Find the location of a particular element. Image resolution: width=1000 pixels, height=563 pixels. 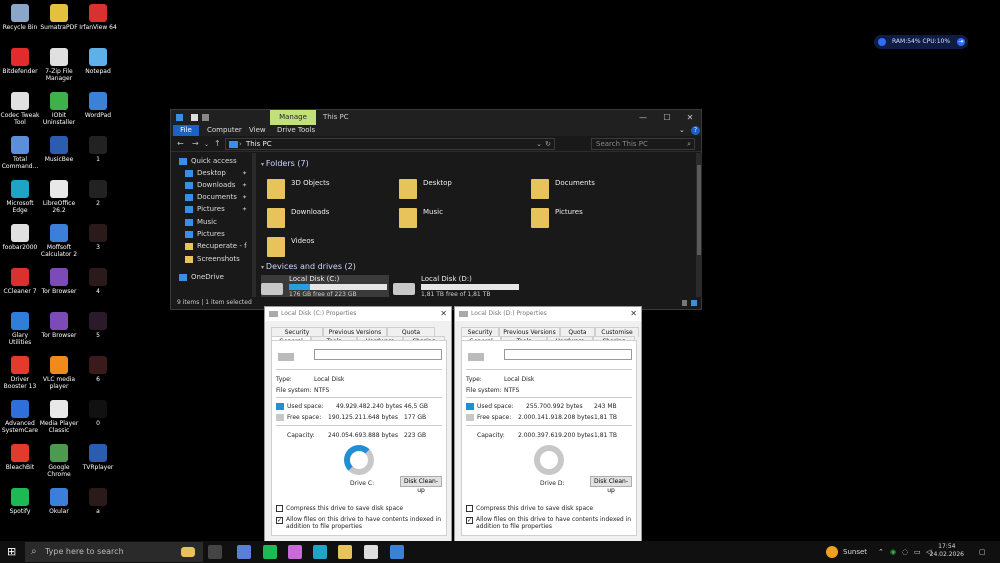

desktop-icon: Driver Booster 13 is located at coordinates (20, 373).